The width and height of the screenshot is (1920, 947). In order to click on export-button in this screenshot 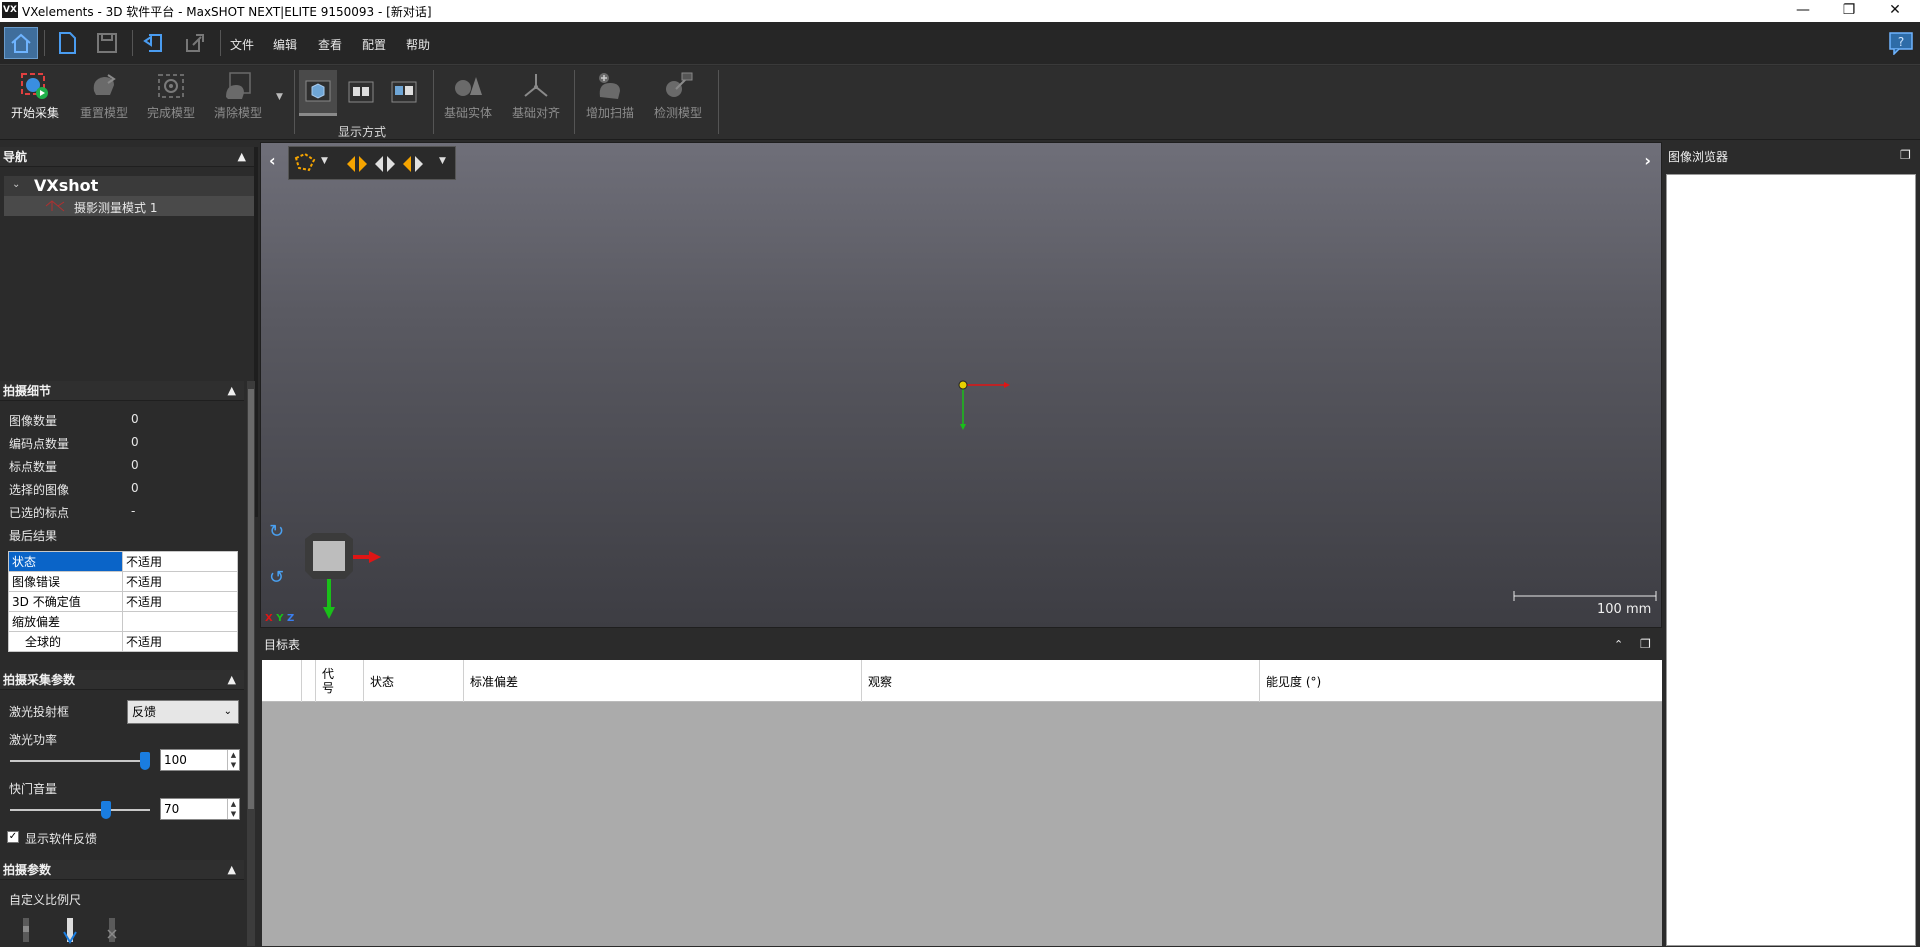, I will do `click(195, 43)`.